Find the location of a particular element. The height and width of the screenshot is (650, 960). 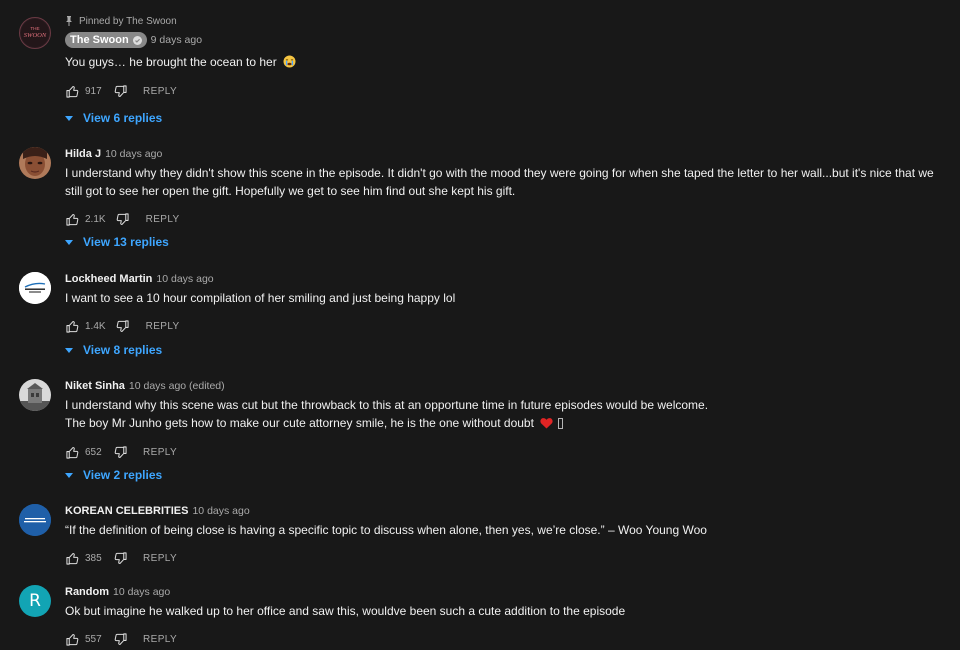

author-name: Hilda J is located at coordinates (83, 154).